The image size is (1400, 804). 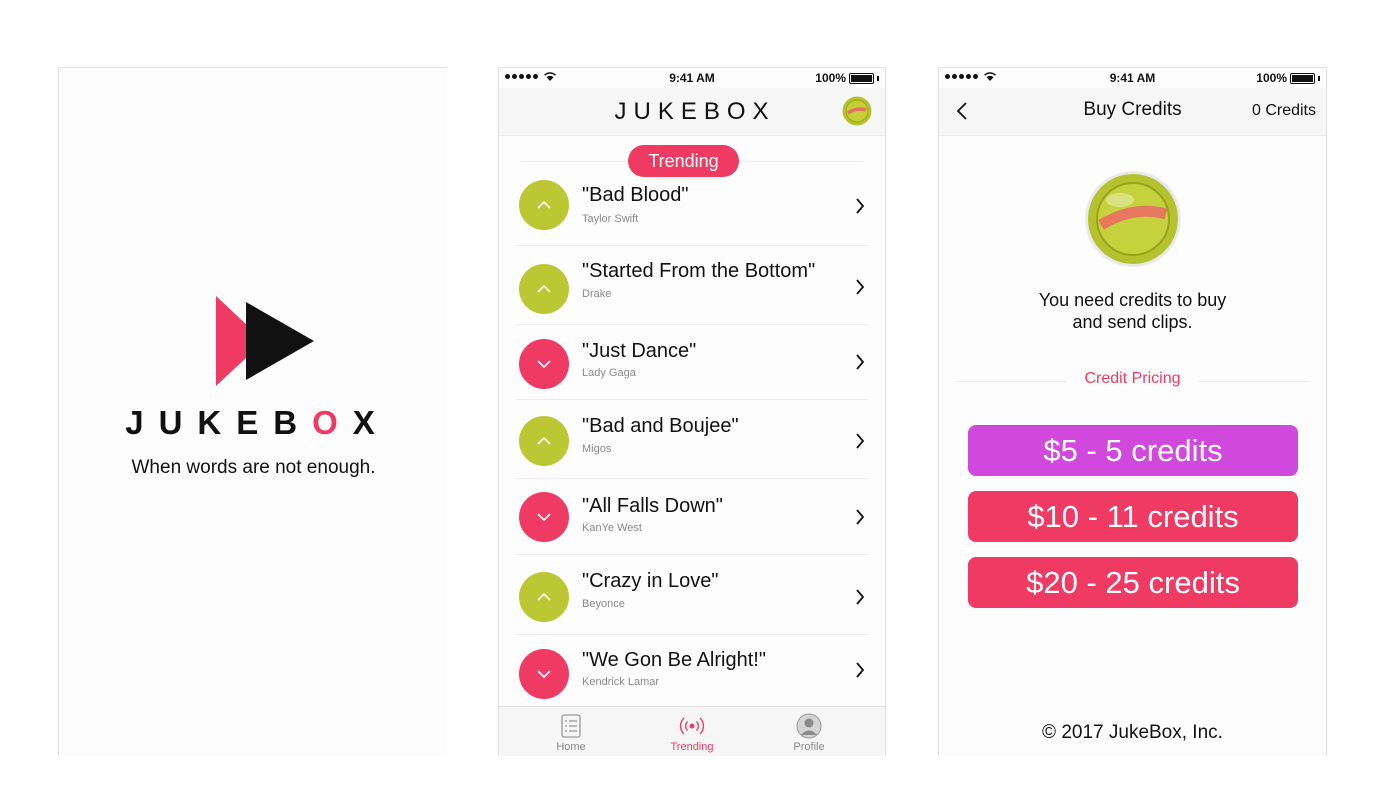 I want to click on list-item: "Bad and Boujee" Migos, so click(x=692, y=439).